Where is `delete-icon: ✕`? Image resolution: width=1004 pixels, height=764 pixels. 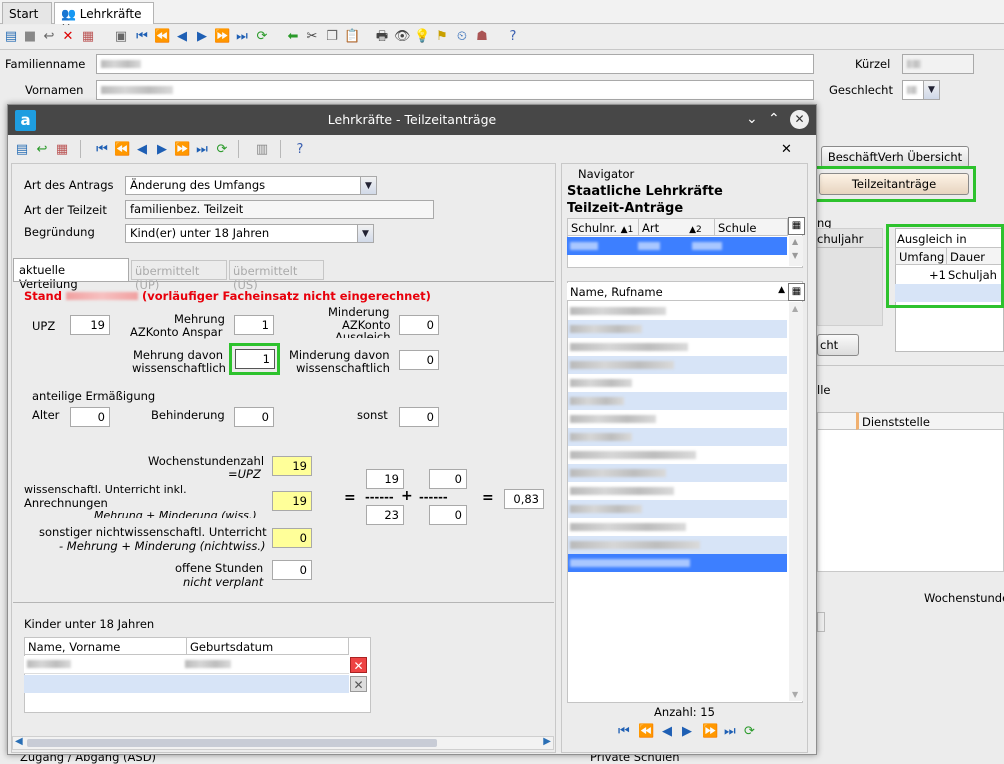
delete-icon: ✕ is located at coordinates (68, 37).